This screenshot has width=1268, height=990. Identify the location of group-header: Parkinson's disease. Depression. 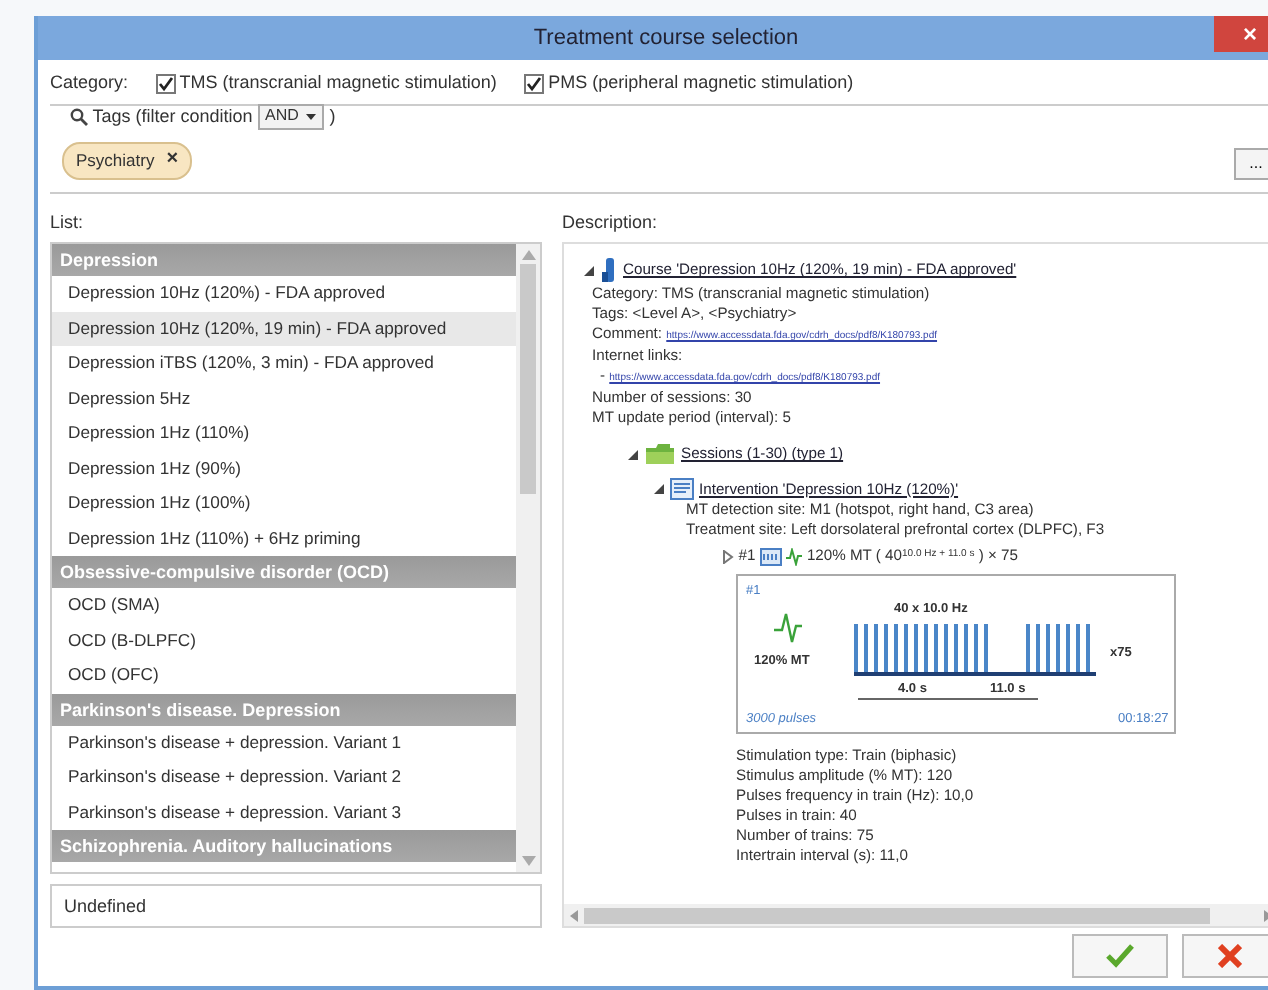
(284, 709).